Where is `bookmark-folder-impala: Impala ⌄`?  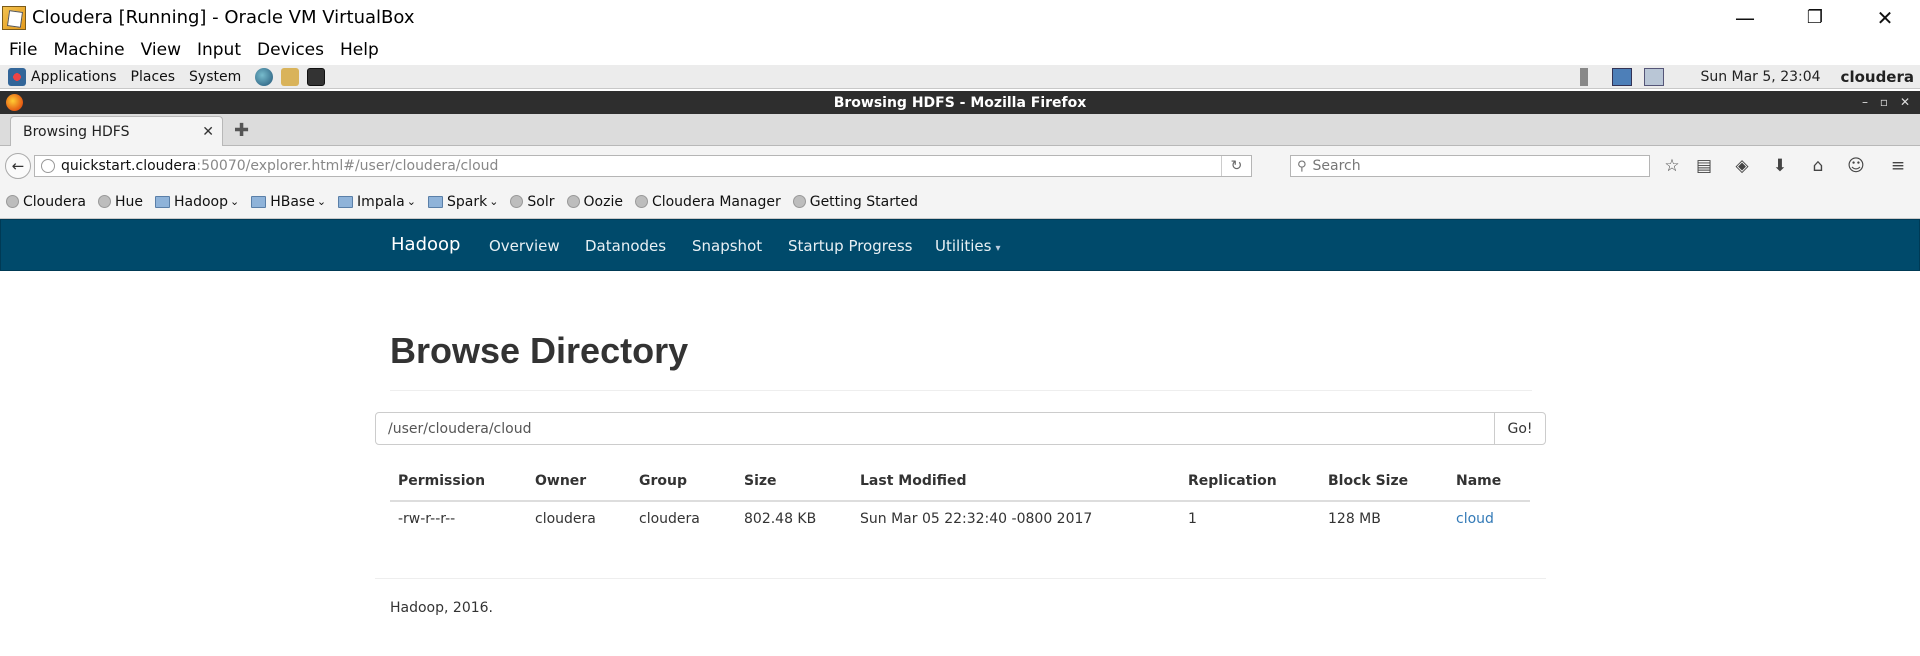 bookmark-folder-impala: Impala ⌄ is located at coordinates (377, 202).